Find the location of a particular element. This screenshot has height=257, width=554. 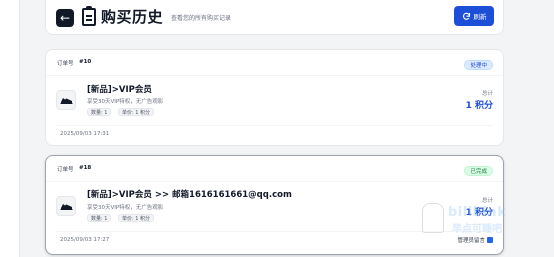

order-time: 2025/09/03 17:31 is located at coordinates (85, 134).